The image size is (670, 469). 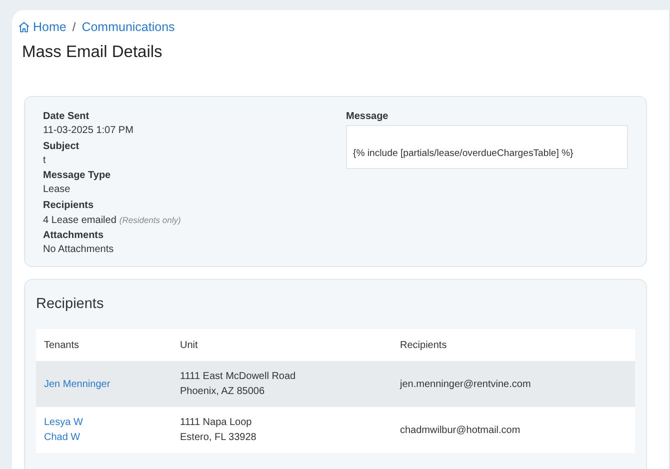 I want to click on tenant-link: Lesya W, so click(x=104, y=422).